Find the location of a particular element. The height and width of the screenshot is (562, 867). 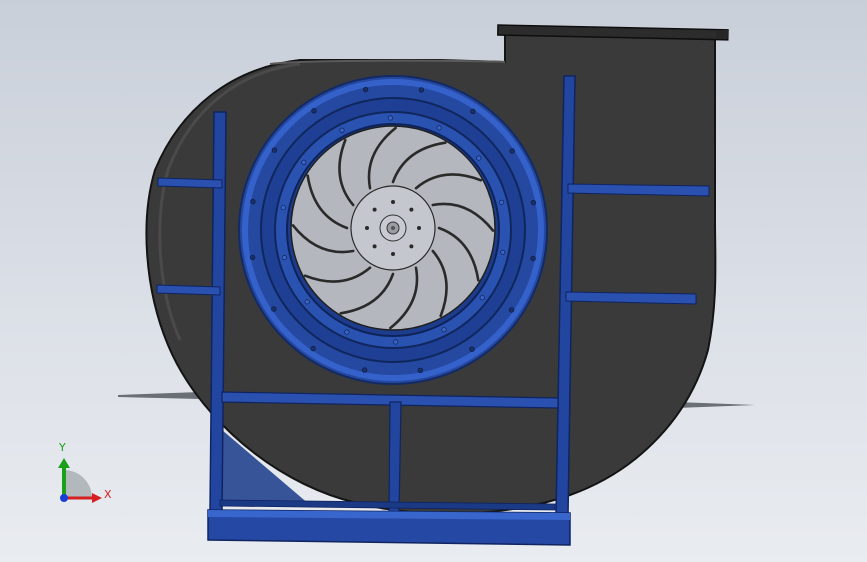

frame-left-bracket-lower is located at coordinates (188, 290).